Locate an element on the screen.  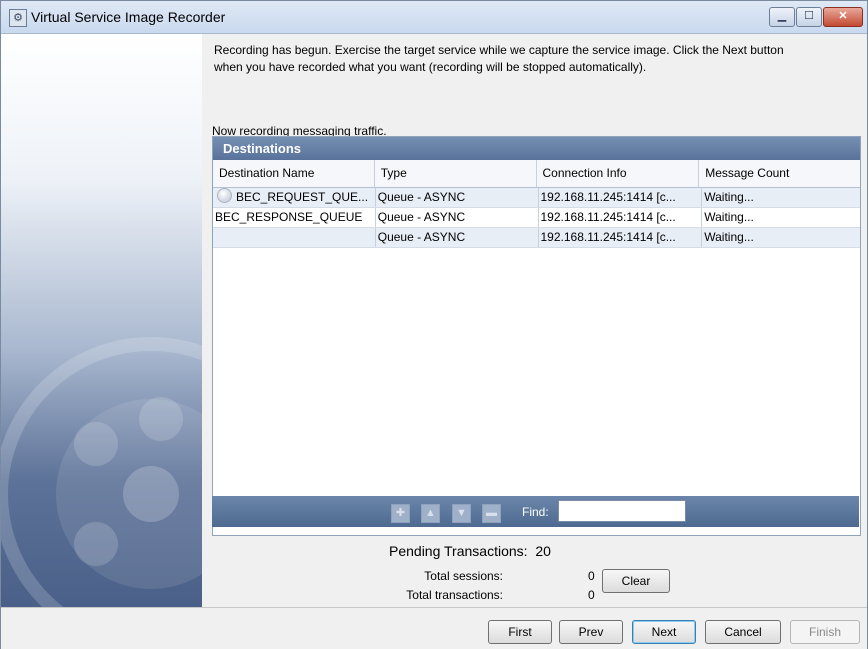
finish-button: Finish is located at coordinates (825, 632).